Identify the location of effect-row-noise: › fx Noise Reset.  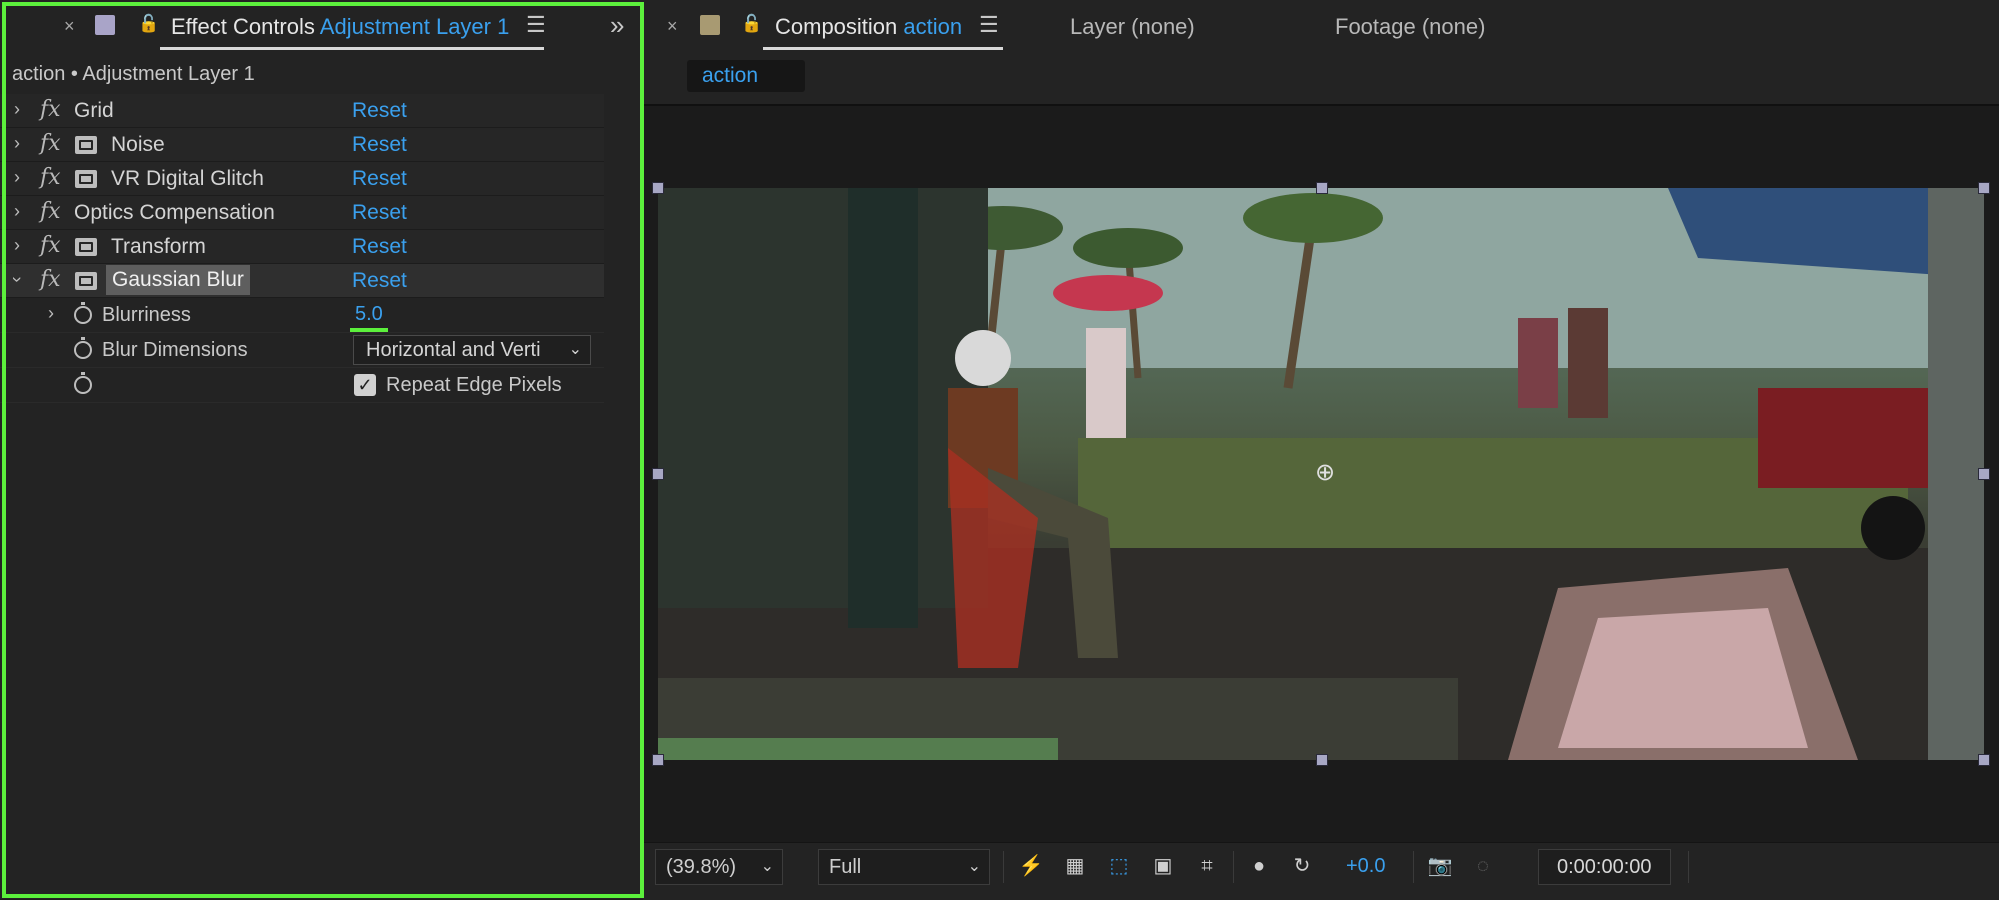
(302, 145).